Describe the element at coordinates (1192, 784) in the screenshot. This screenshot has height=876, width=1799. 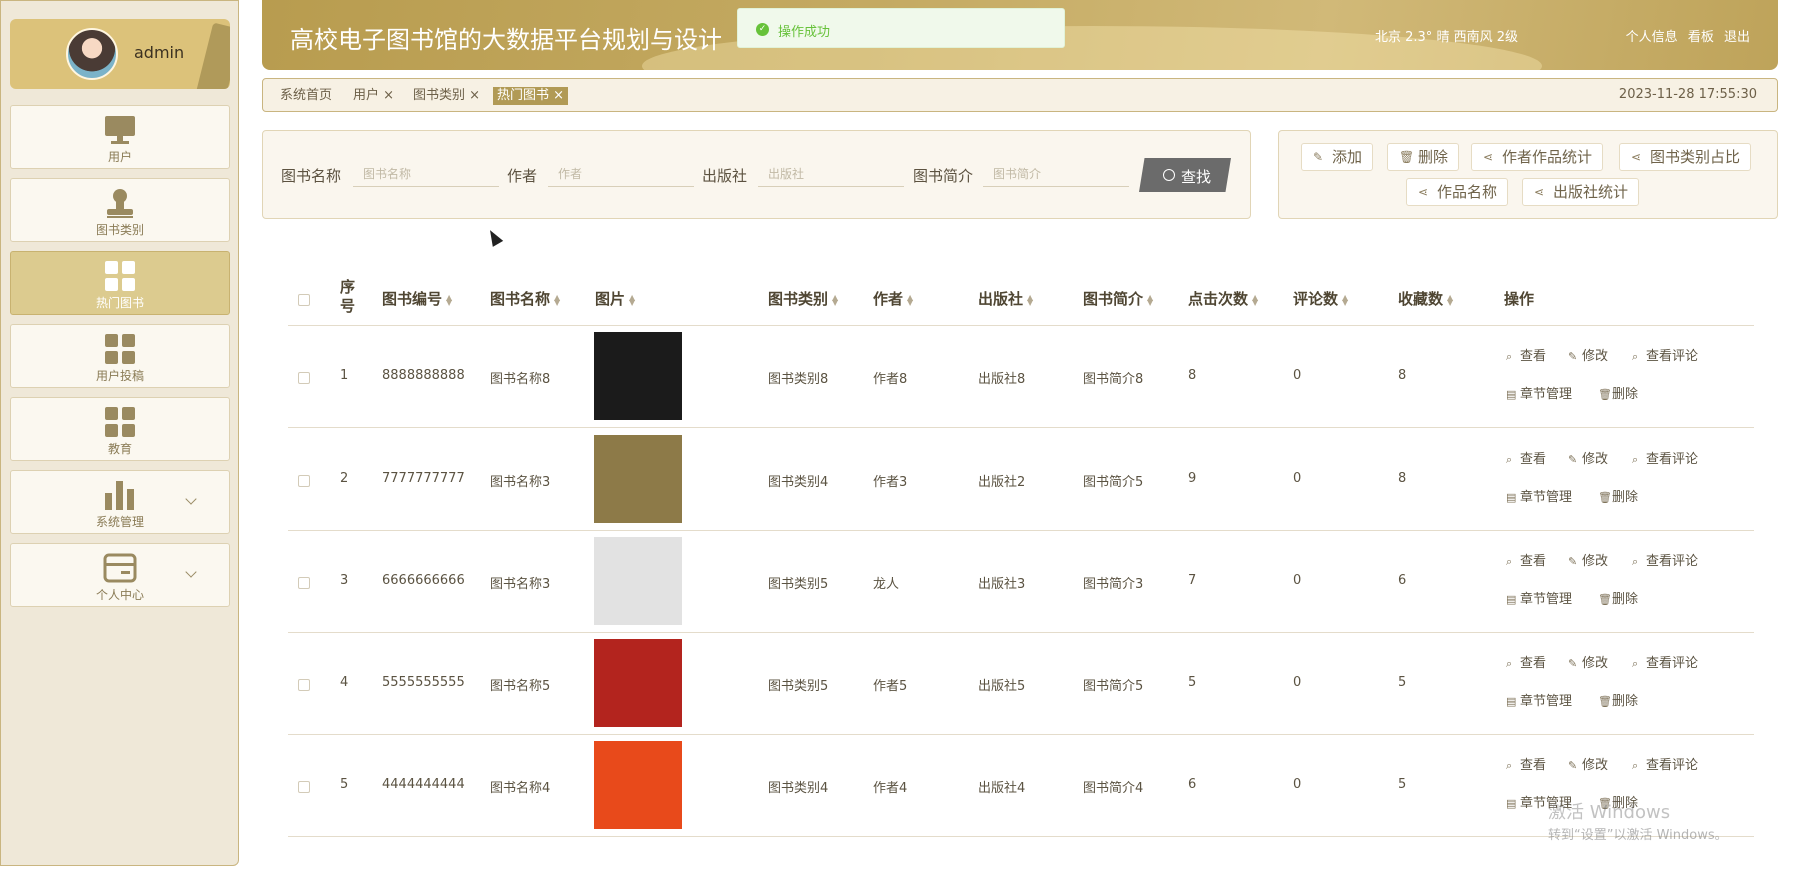
I see `cell-clicks: 6` at that location.